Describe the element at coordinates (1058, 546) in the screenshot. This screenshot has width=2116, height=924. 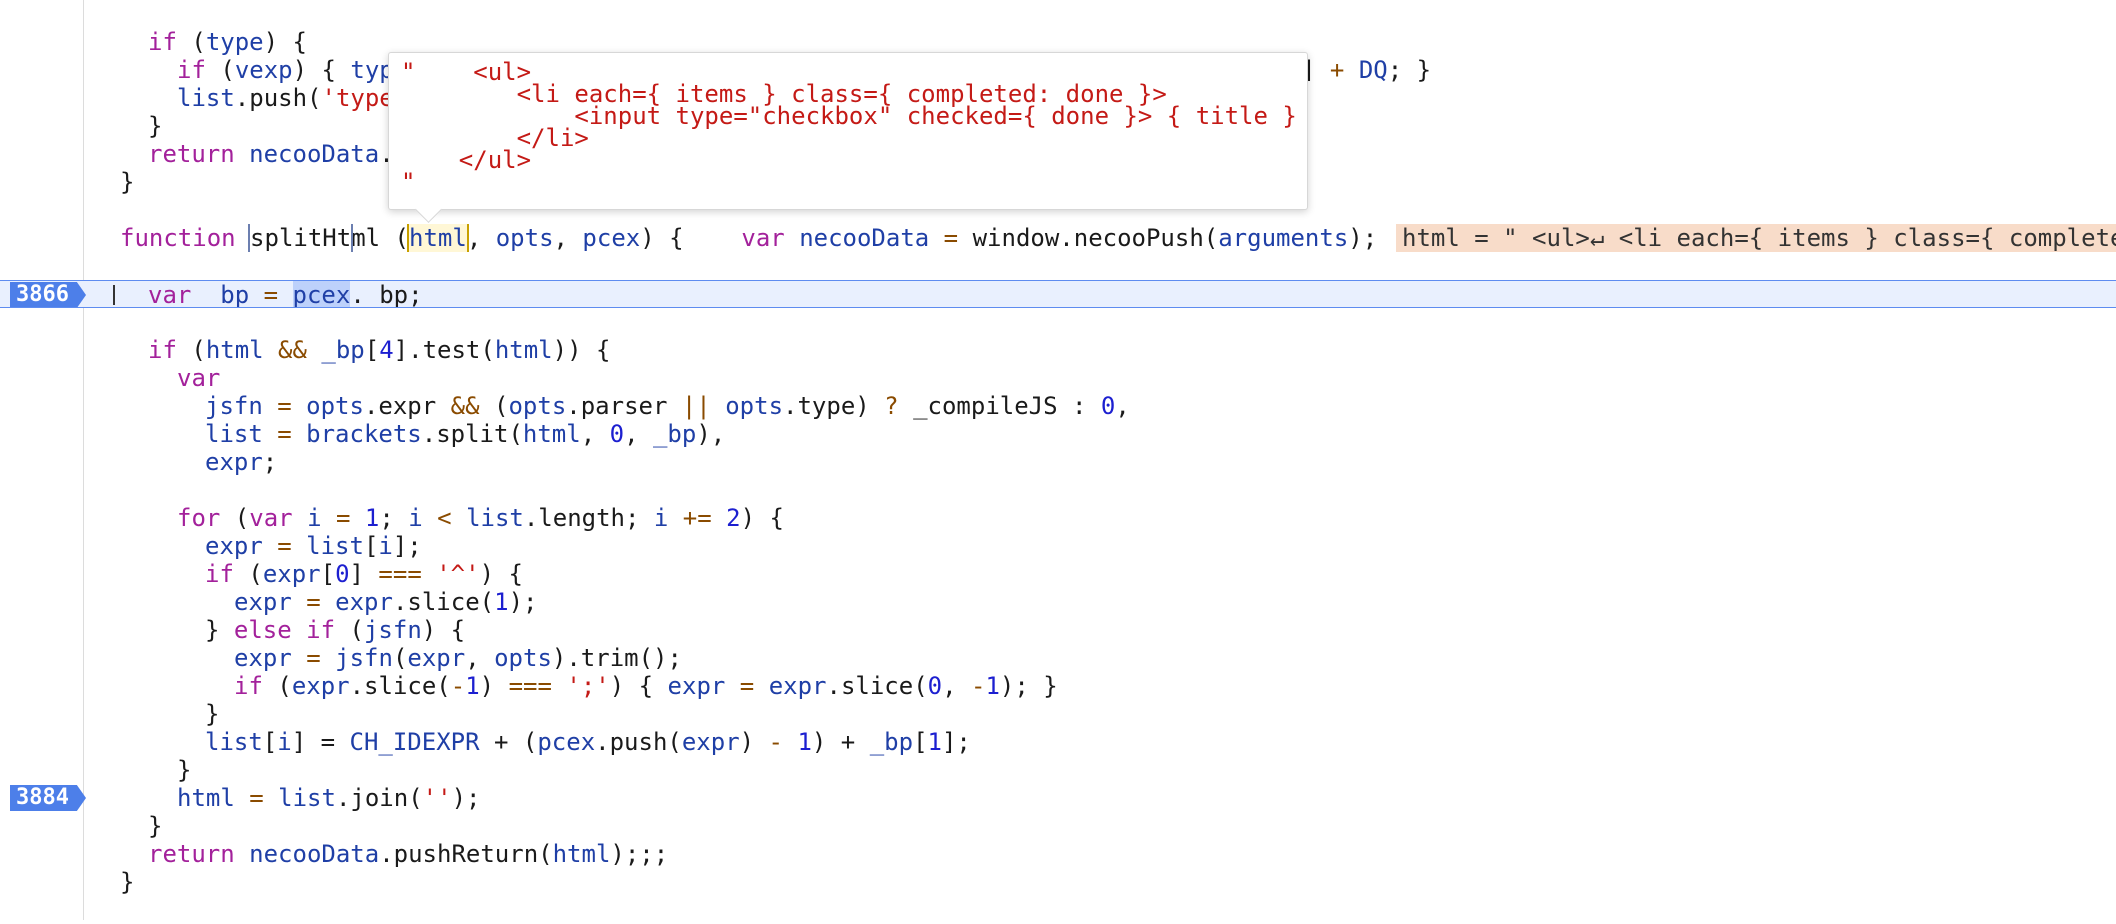
I see `code-line: 3875 expr = list[i];` at that location.